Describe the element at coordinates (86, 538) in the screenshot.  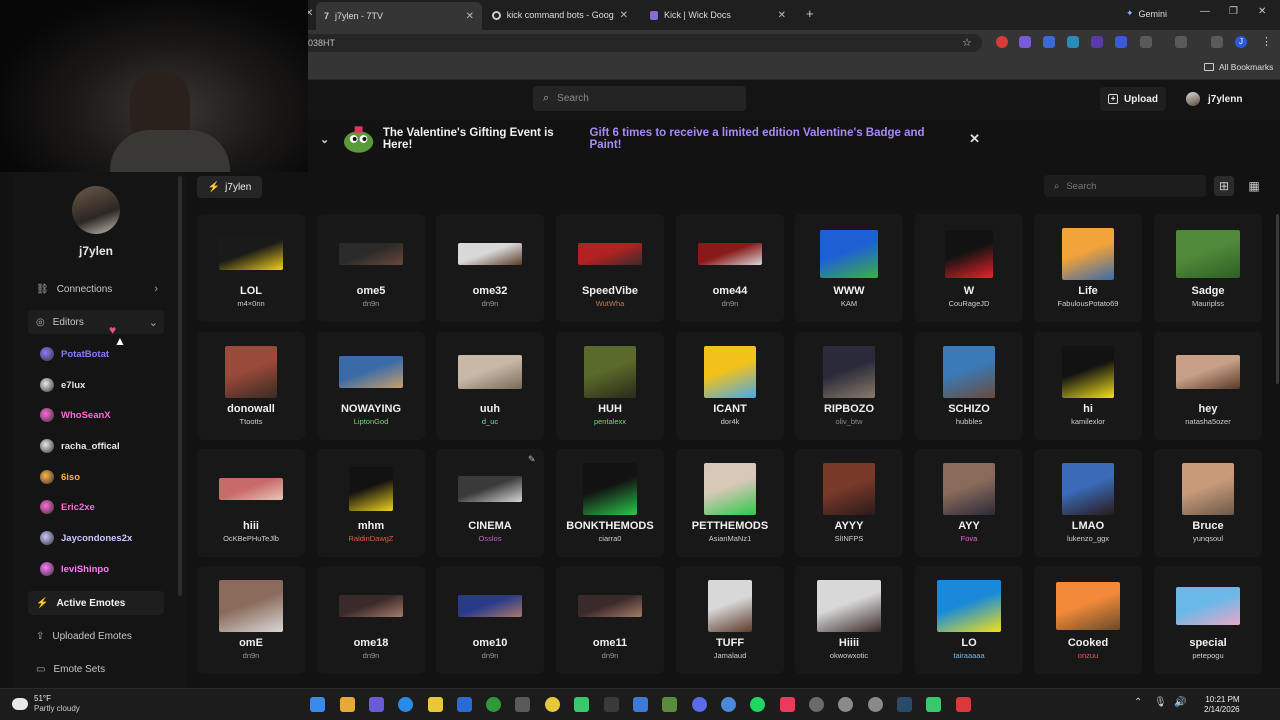
I see `editor-item: Jaycondones2x` at that location.